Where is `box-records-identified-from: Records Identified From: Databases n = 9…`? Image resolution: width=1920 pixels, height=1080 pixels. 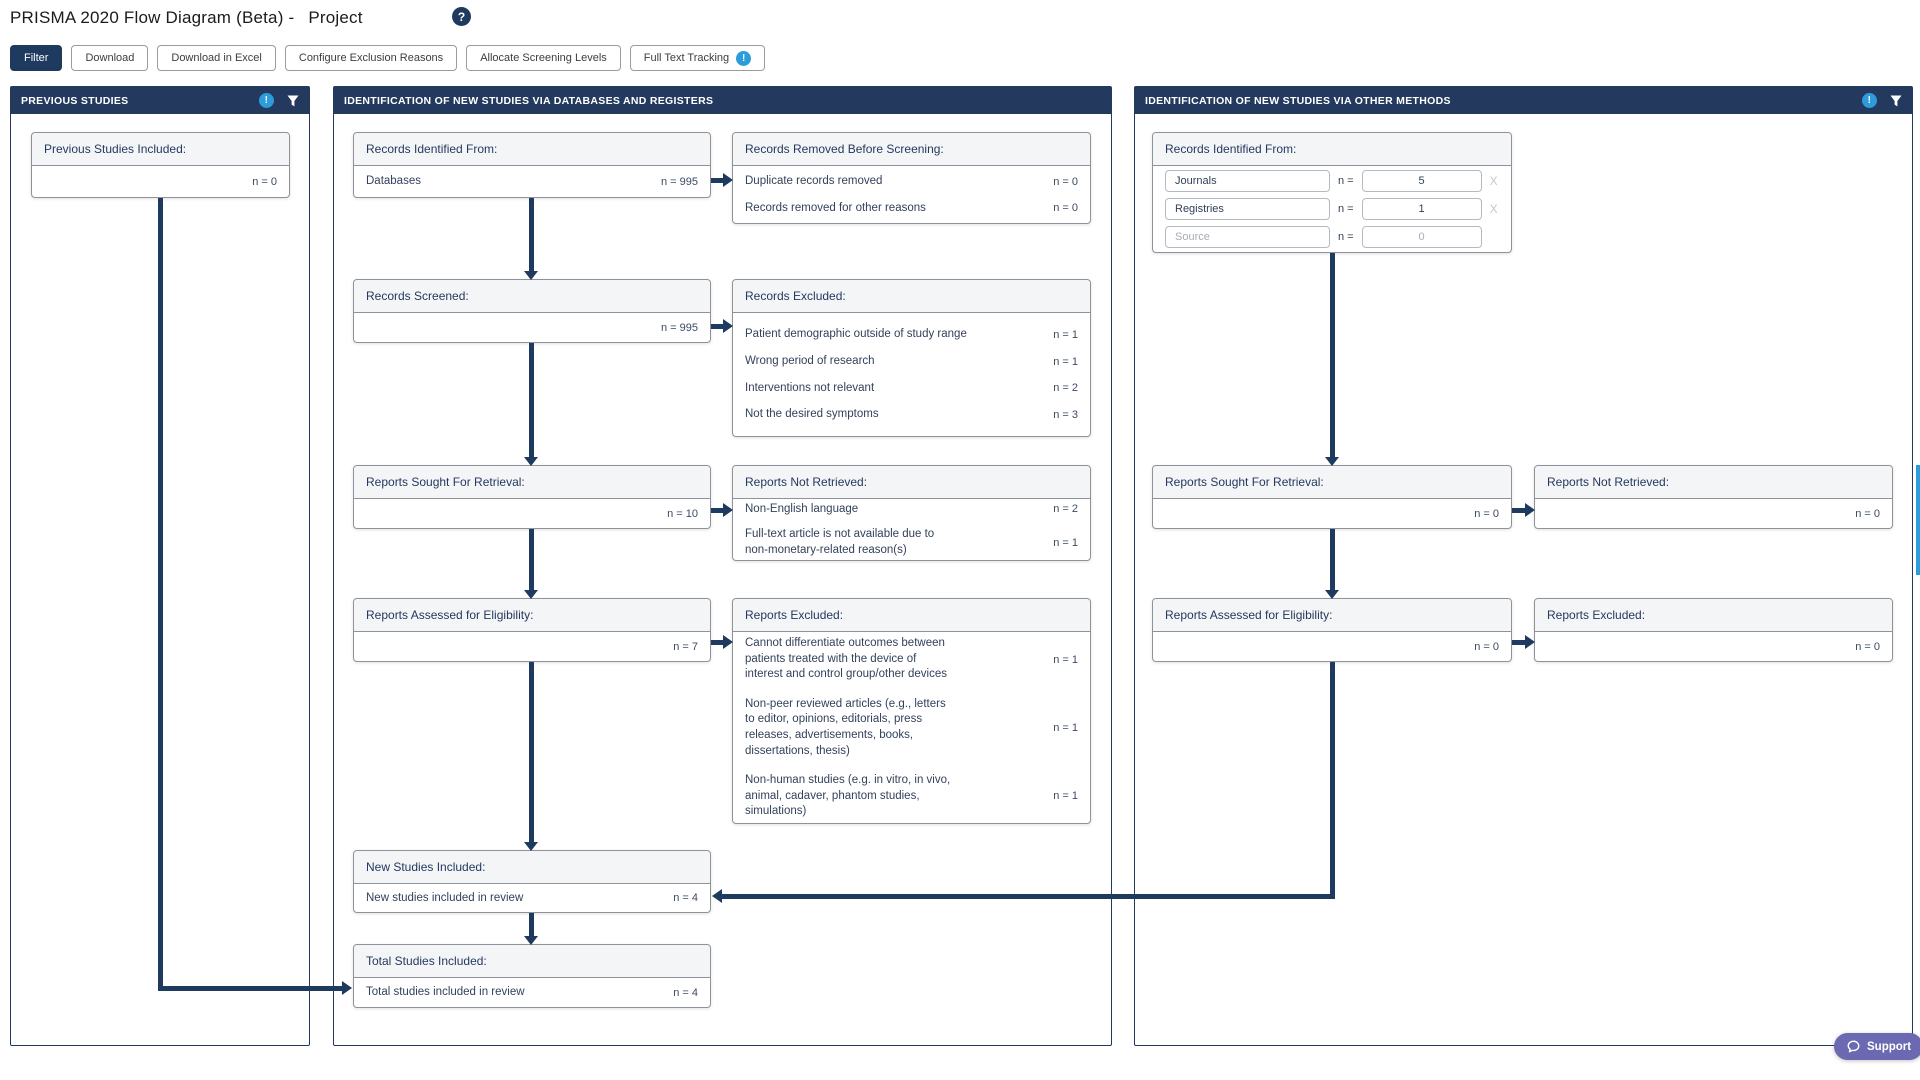
box-records-identified-from: Records Identified From: Databases n = 9… is located at coordinates (532, 165).